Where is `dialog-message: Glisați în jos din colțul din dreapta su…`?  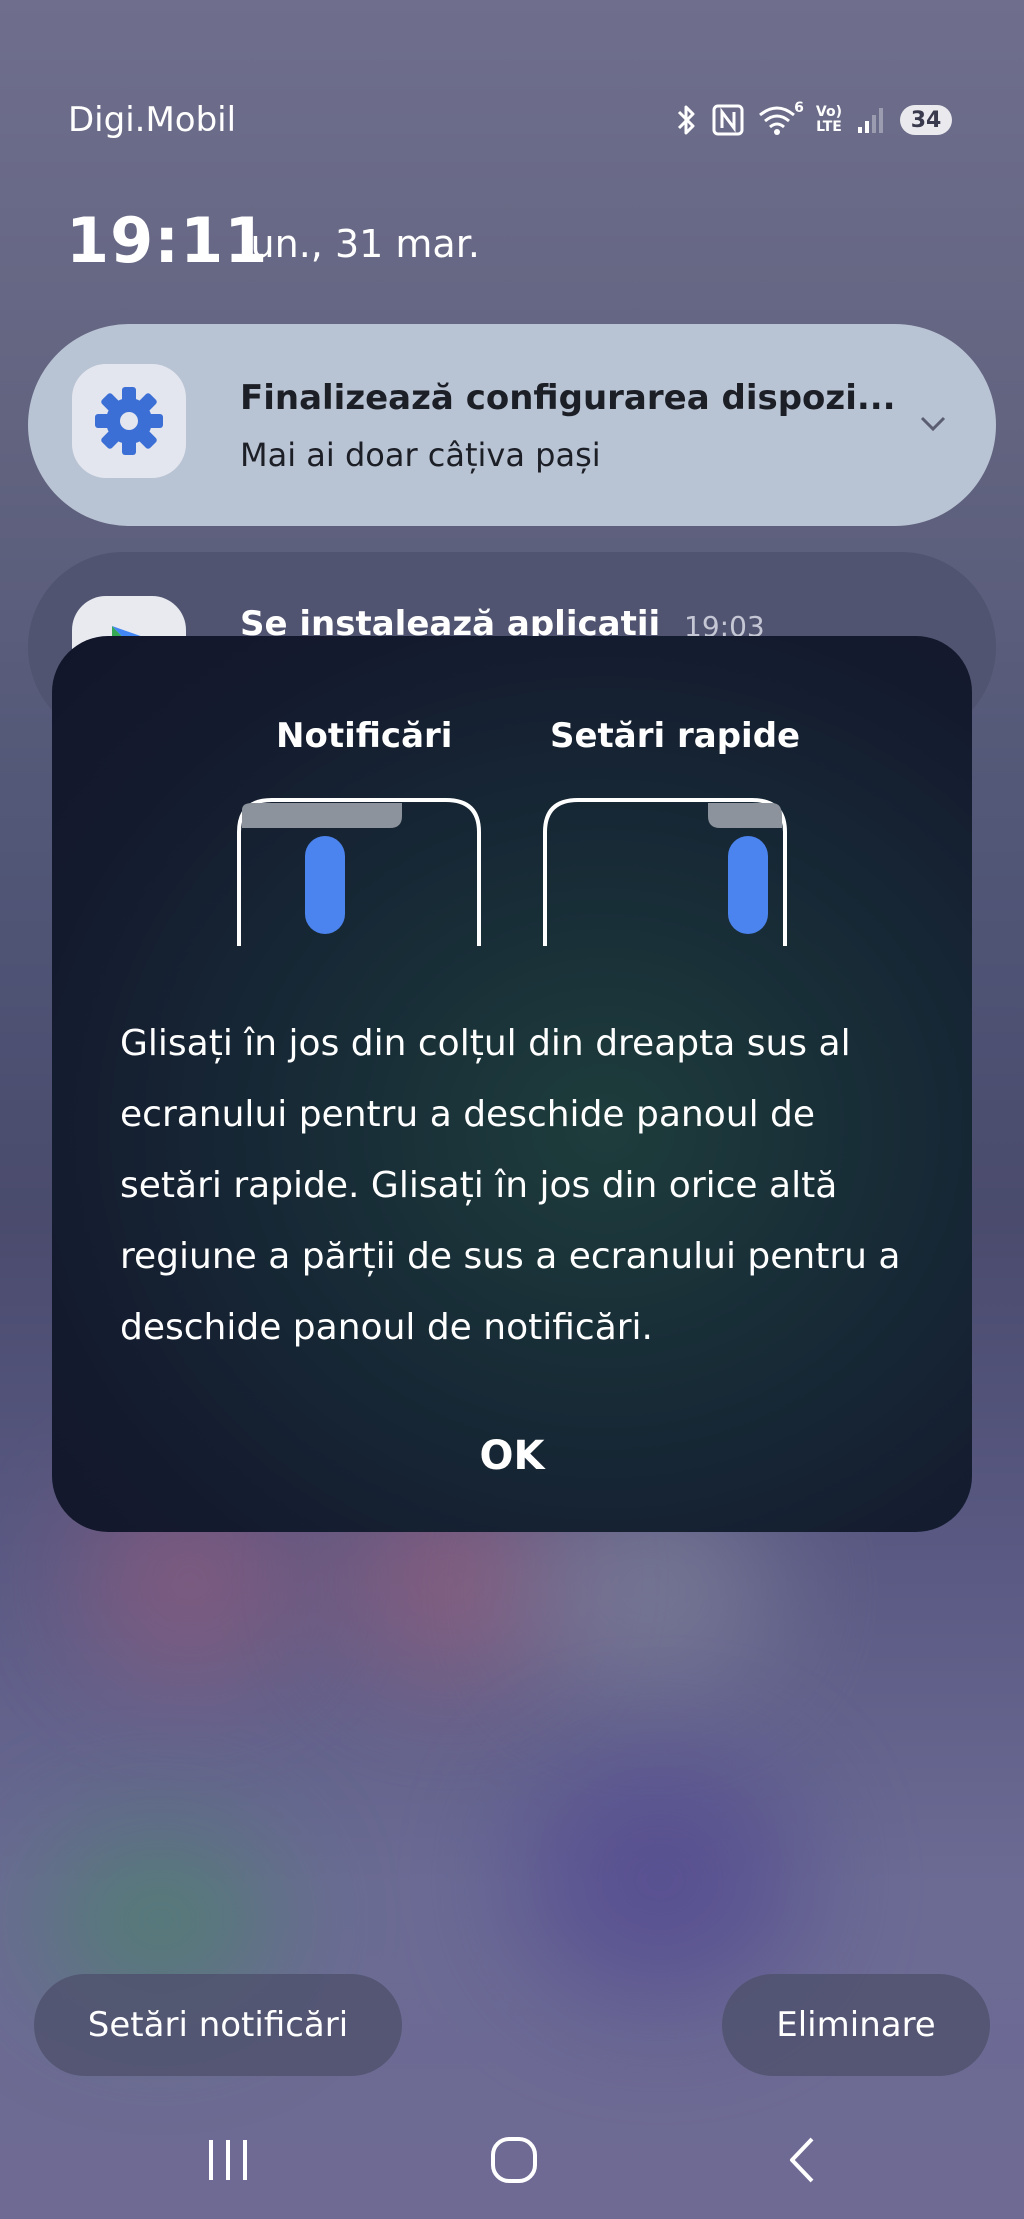 dialog-message: Glisați în jos din colțul din dreapta su… is located at coordinates (510, 1185).